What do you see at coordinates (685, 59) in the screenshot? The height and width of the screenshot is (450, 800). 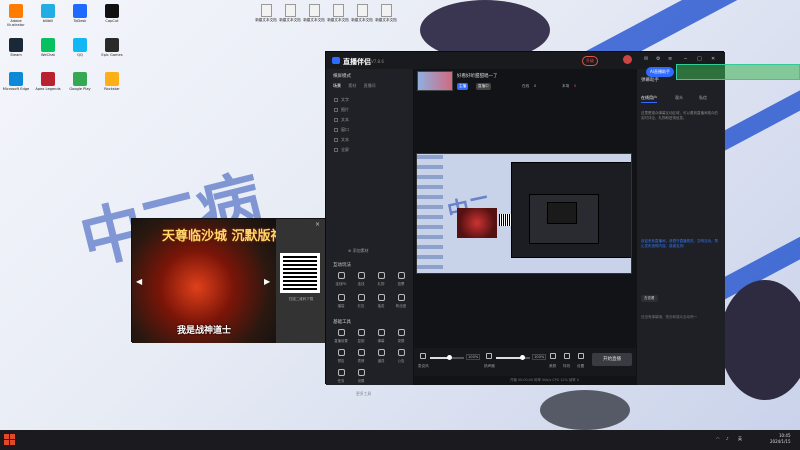 I see `minimize-icon: ─` at bounding box center [685, 59].